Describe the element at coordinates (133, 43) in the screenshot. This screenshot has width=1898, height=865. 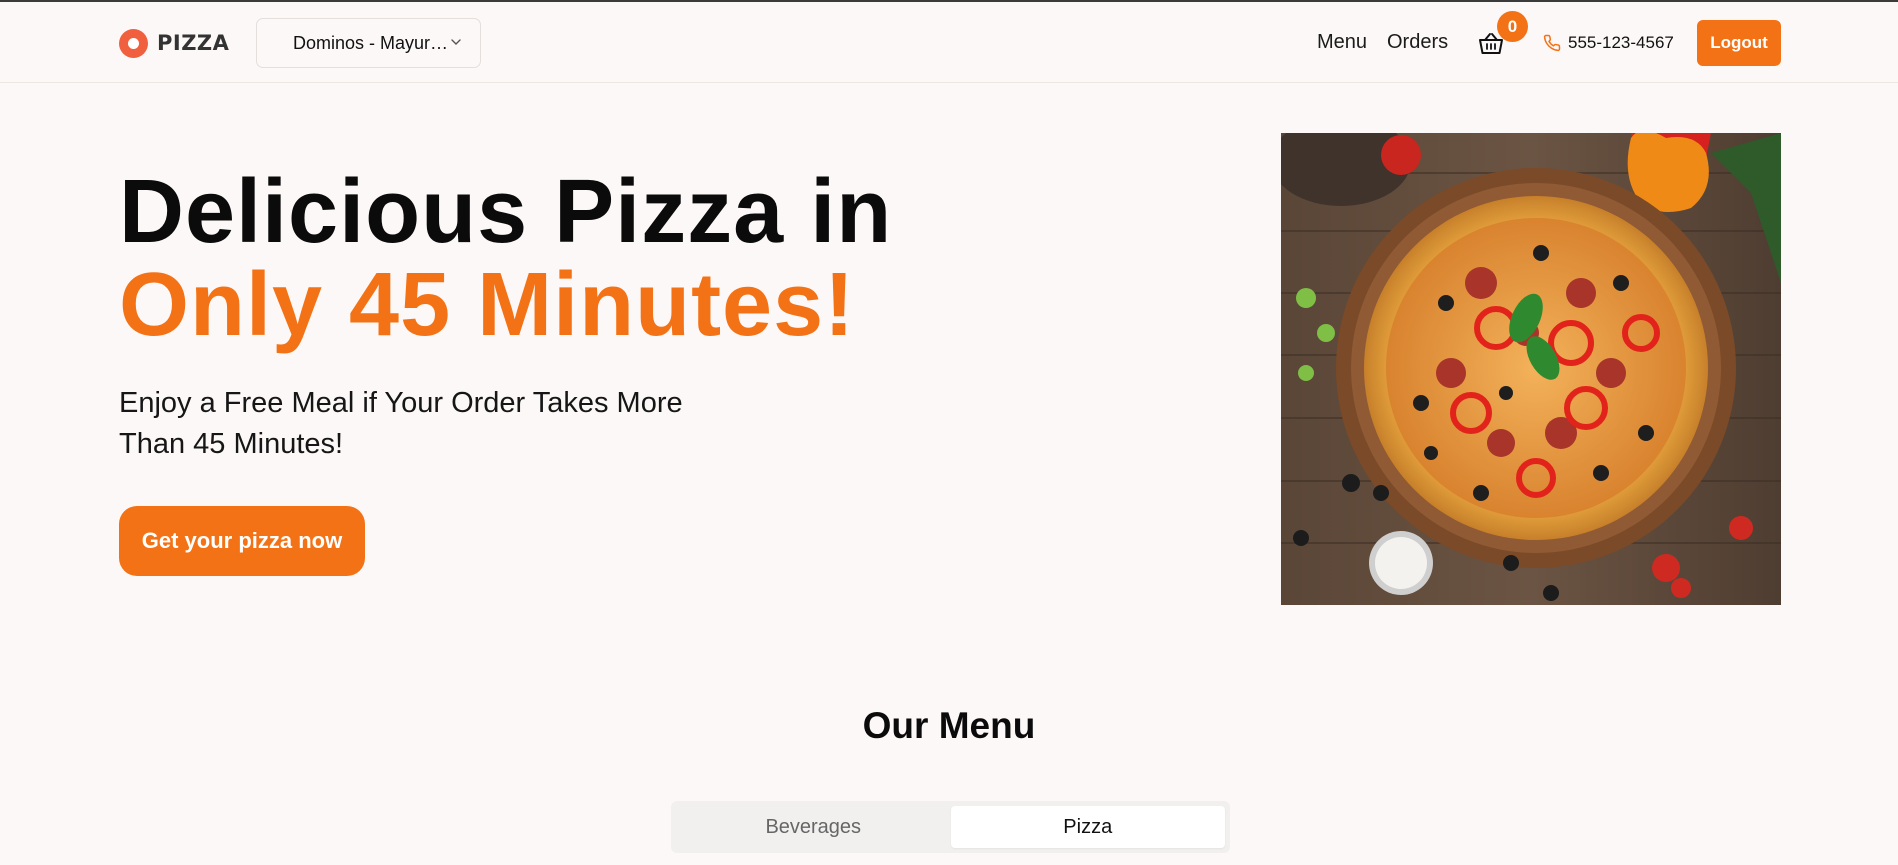
I see `pizza-logo-icon` at that location.